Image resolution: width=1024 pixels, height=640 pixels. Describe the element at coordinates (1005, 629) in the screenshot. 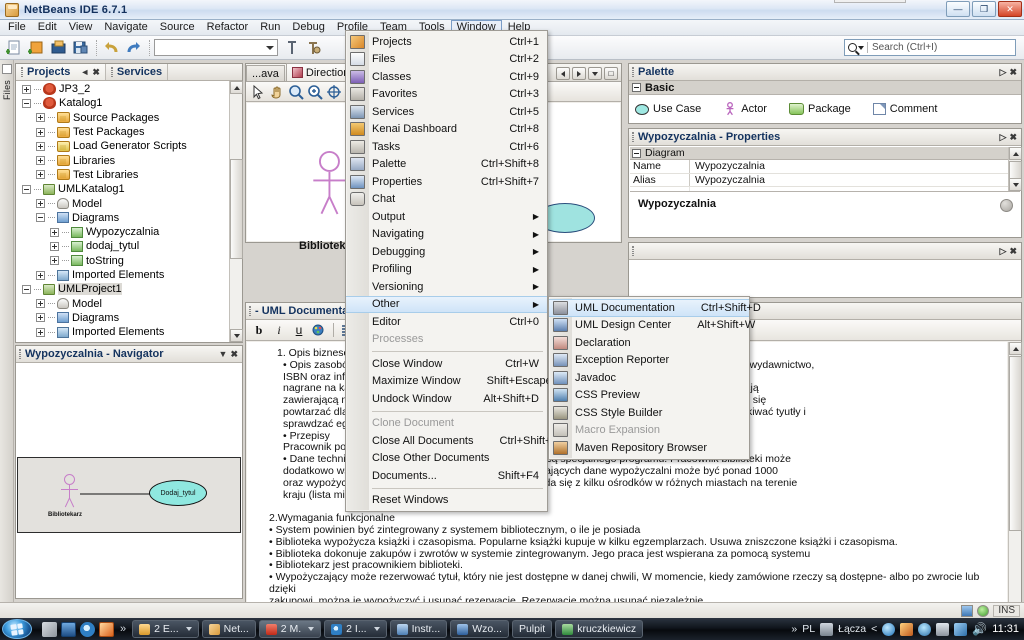

I see `clock: 11:31` at that location.